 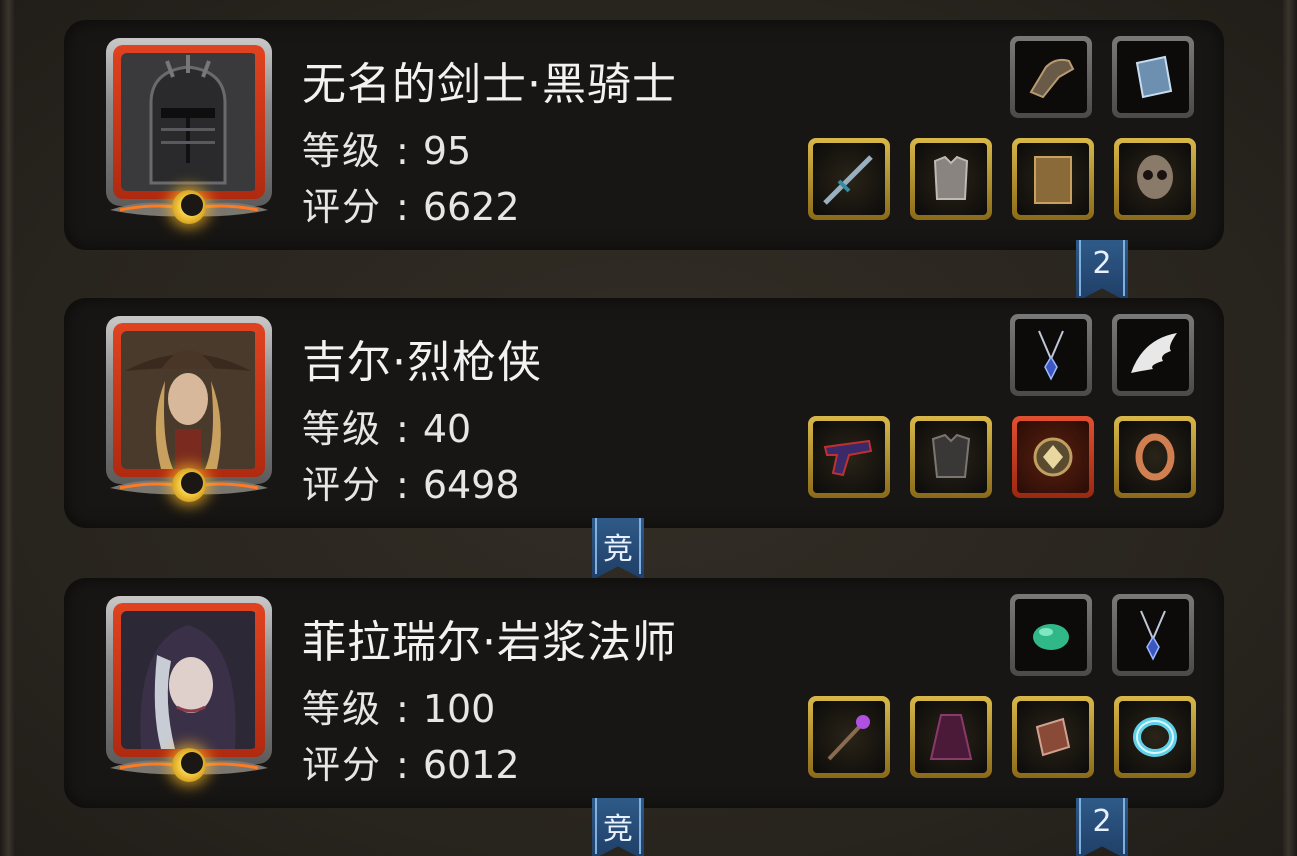 I want to click on ring-icon, so click(x=1155, y=457).